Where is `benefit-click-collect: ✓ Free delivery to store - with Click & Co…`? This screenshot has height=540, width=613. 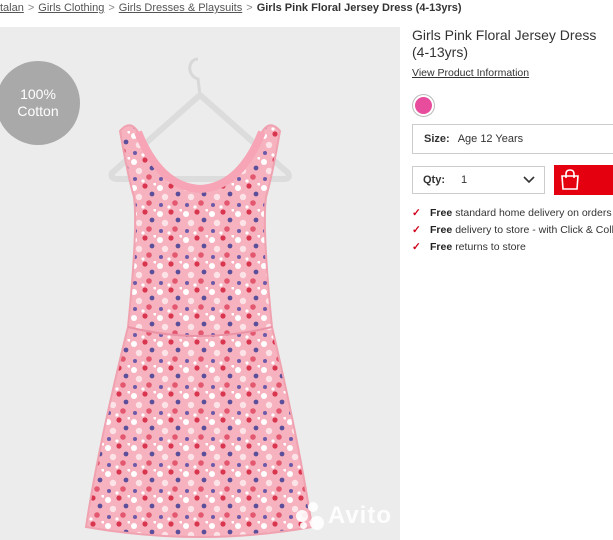
benefit-click-collect: ✓ Free delivery to store - with Click & Co… is located at coordinates (512, 230).